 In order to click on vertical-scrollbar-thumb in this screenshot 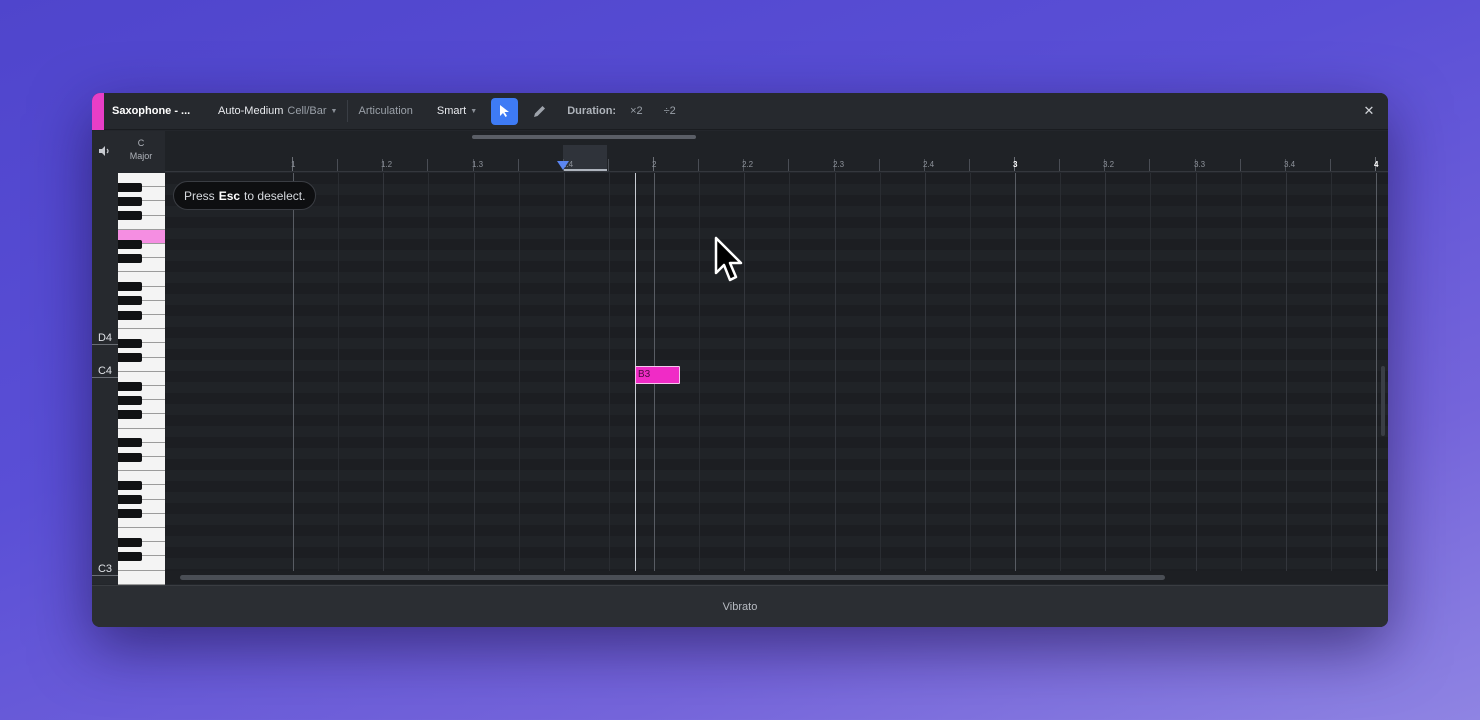, I will do `click(1383, 401)`.